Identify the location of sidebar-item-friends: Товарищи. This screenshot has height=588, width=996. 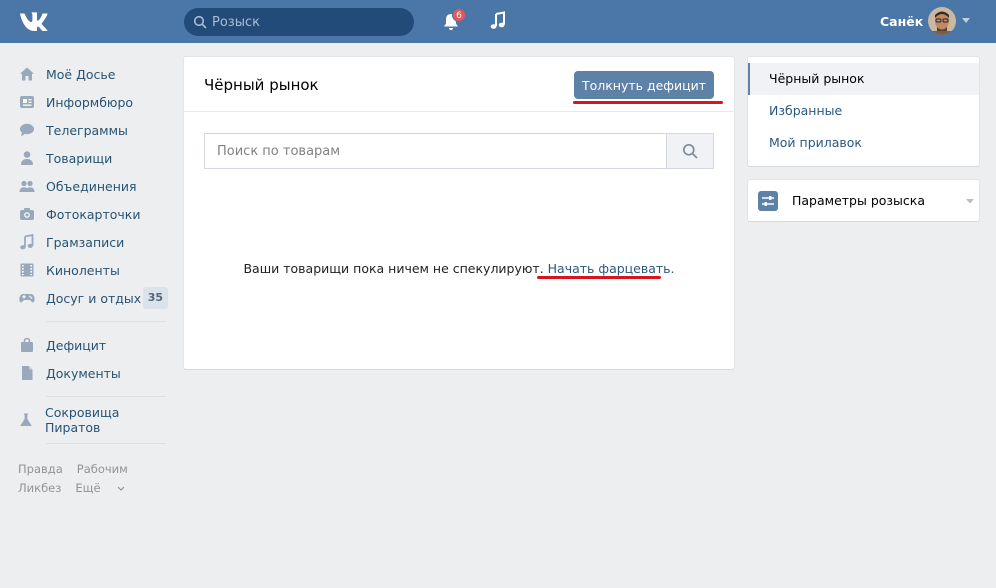
(94, 158).